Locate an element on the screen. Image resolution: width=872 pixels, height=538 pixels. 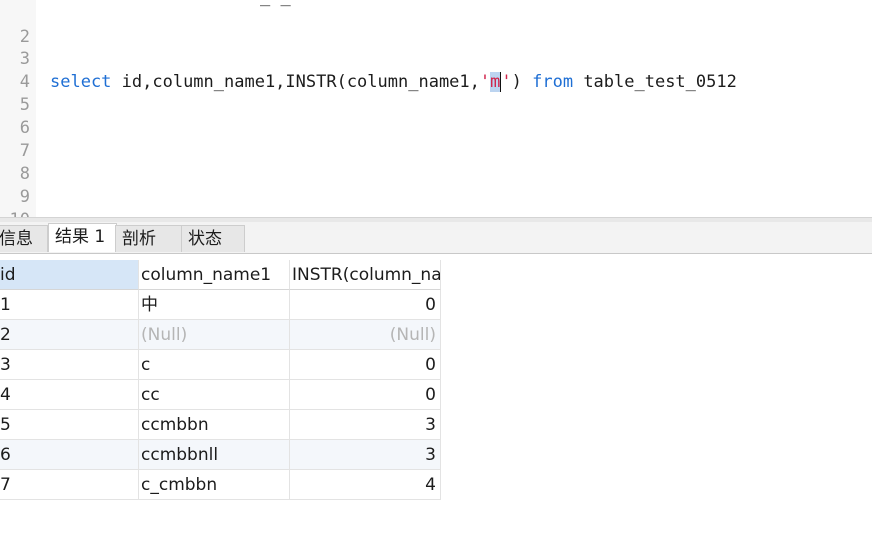
code-line-2: 2 is located at coordinates (436, 25).